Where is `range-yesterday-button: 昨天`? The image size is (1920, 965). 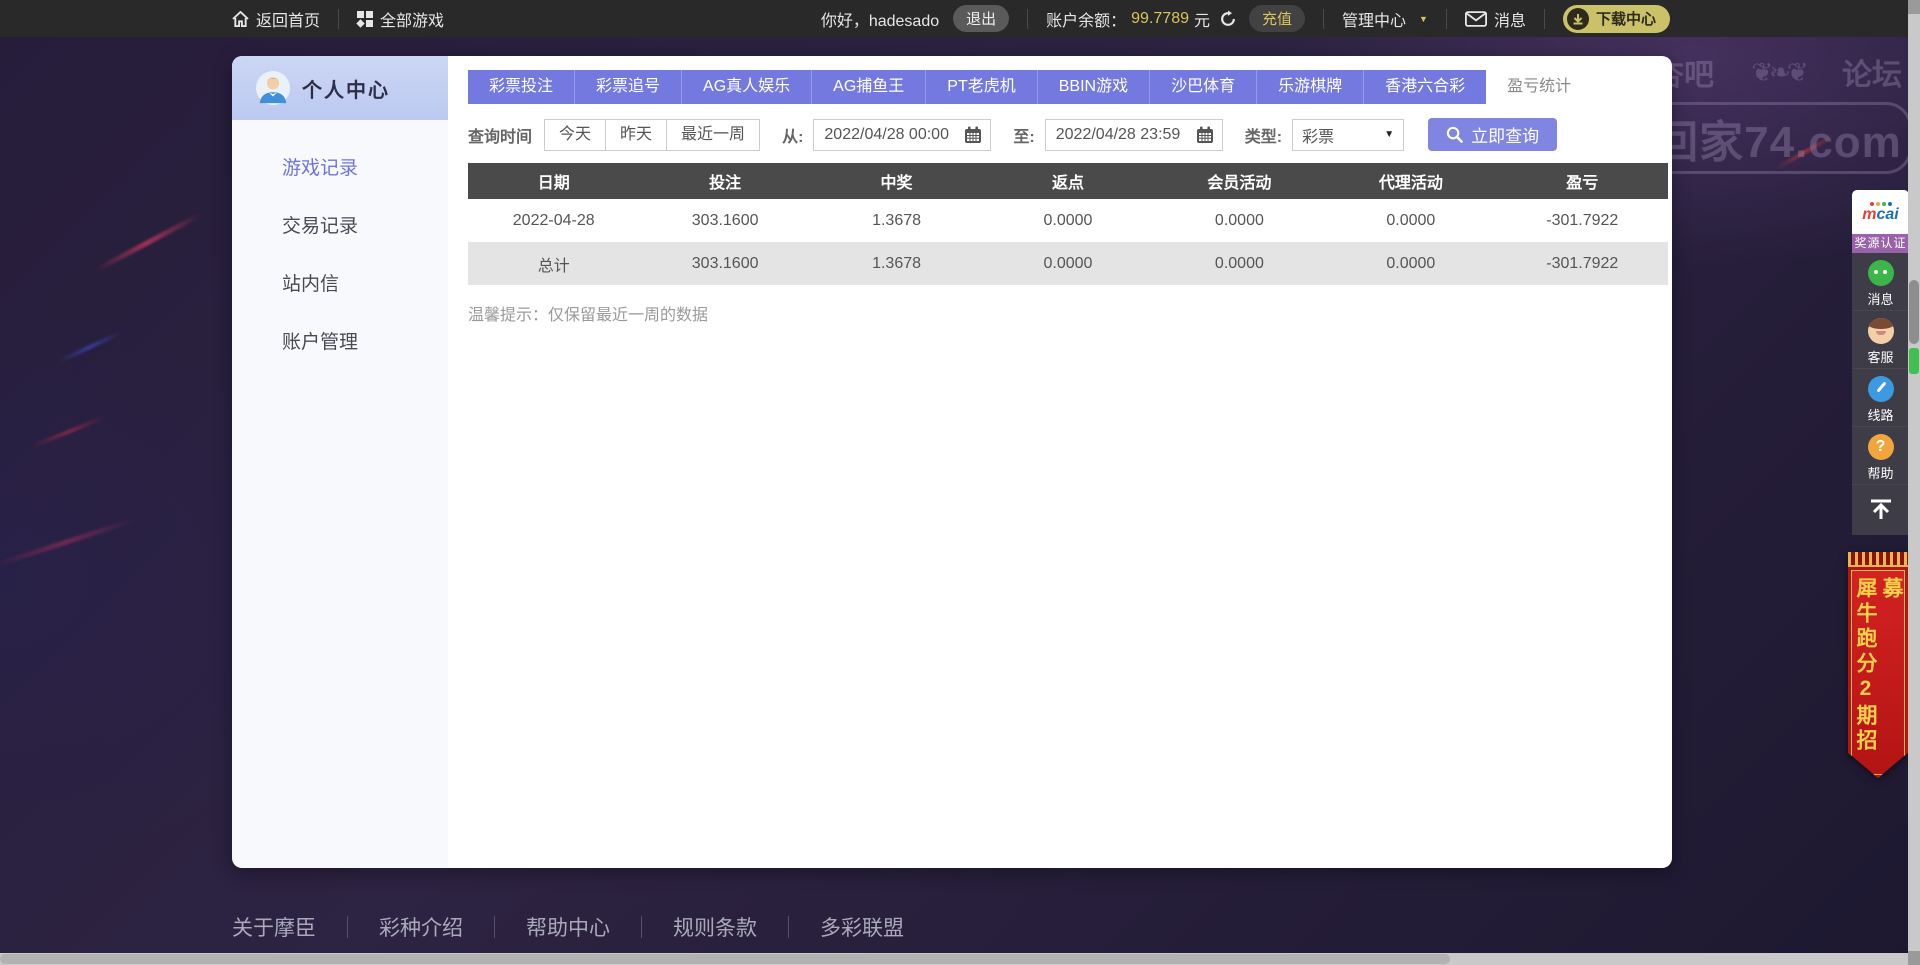 range-yesterday-button: 昨天 is located at coordinates (635, 134).